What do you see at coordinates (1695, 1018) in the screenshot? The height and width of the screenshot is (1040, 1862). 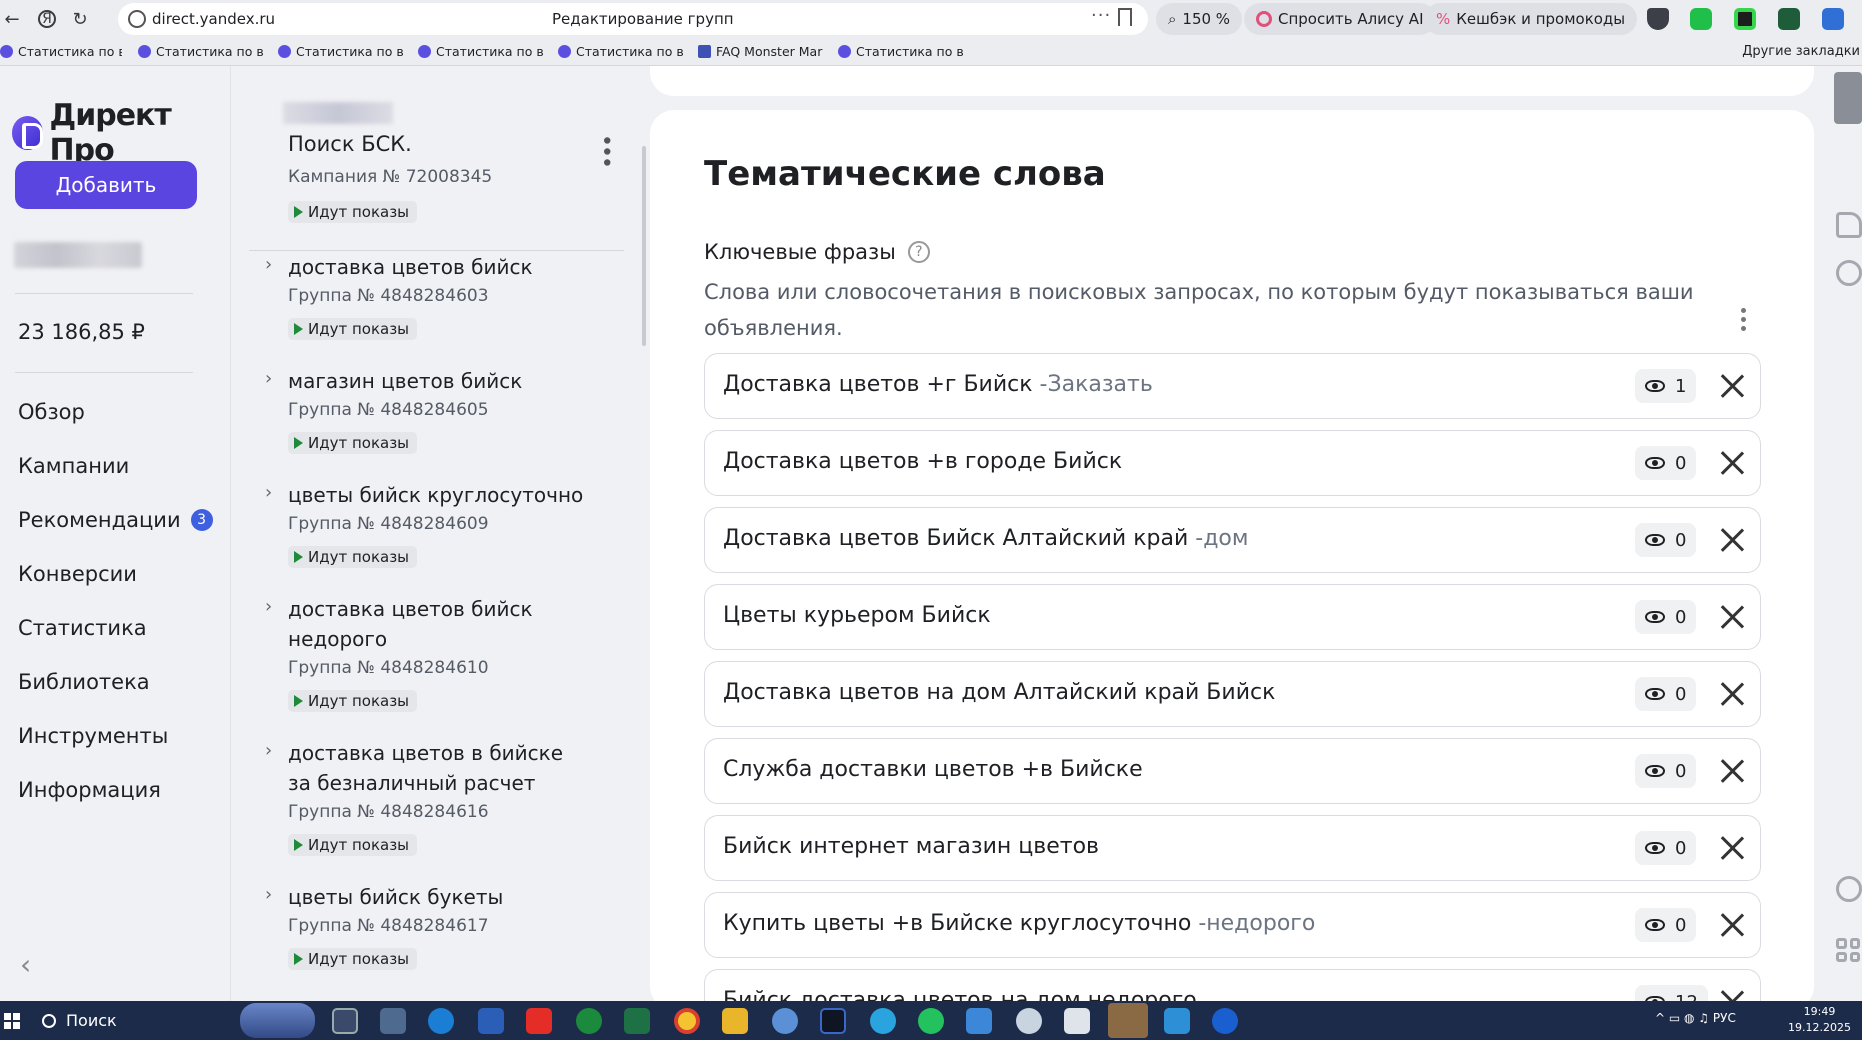 I see `system-tray: ^ ▭ ◍ ♫ РУС` at bounding box center [1695, 1018].